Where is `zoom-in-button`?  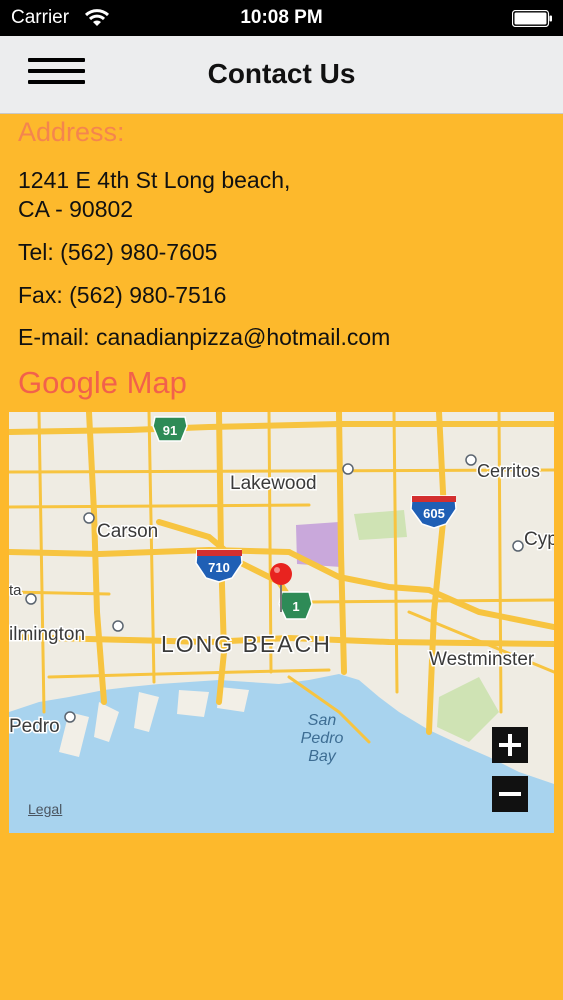
zoom-in-button is located at coordinates (510, 745).